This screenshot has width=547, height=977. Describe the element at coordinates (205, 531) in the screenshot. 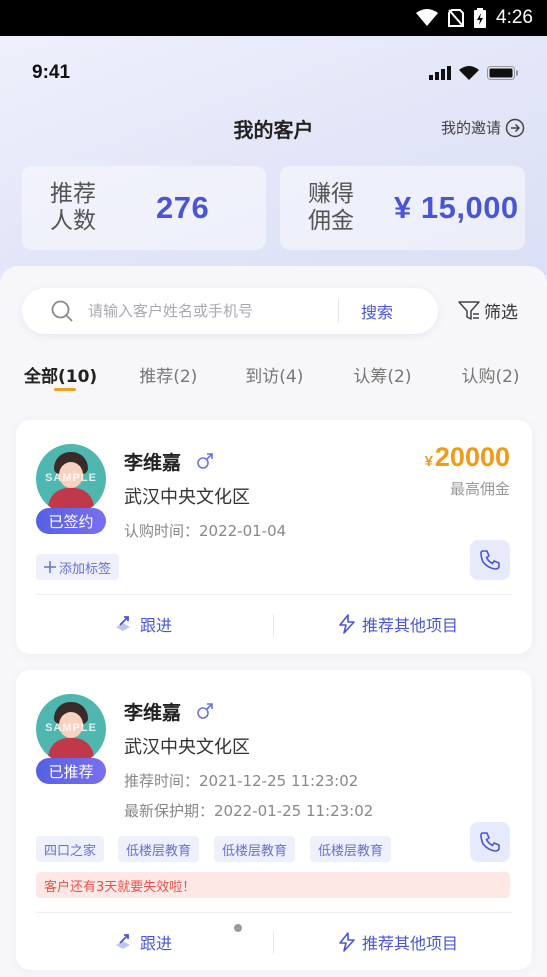

I see `purchase-time: 认购时间：2022-01-04` at that location.